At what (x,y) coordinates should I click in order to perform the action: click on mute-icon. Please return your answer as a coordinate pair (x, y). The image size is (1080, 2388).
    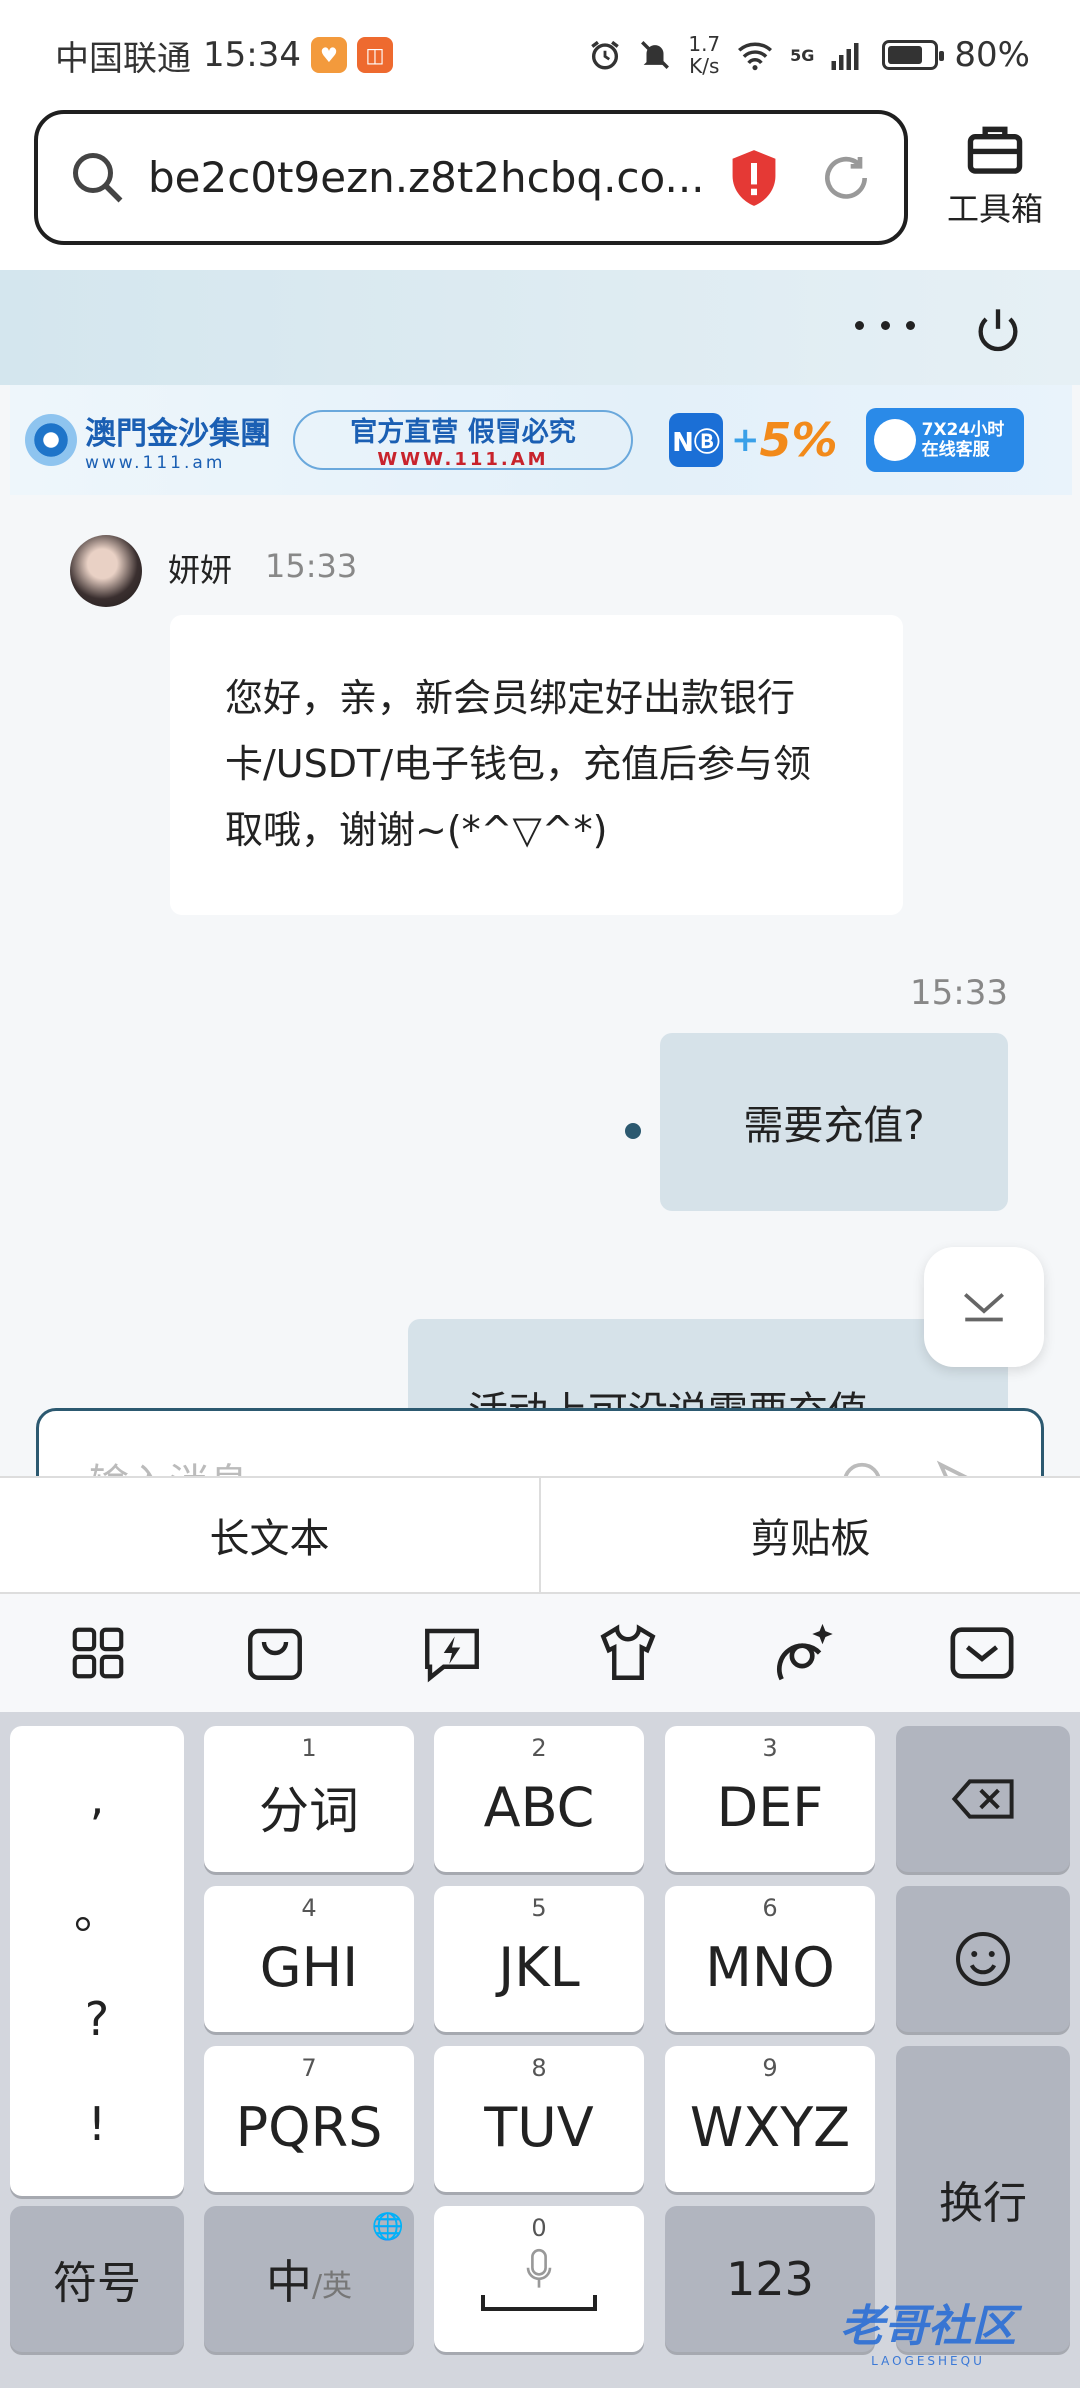
    Looking at the image, I should click on (655, 55).